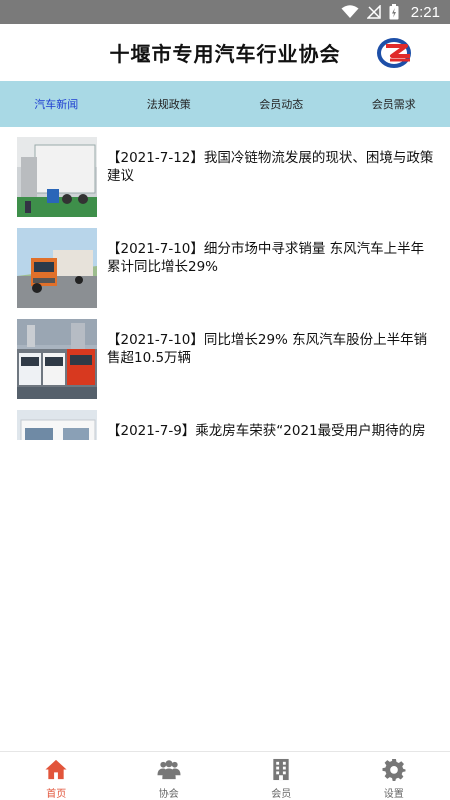 The image size is (450, 800). Describe the element at coordinates (394, 12) in the screenshot. I see `battery-icon` at that location.